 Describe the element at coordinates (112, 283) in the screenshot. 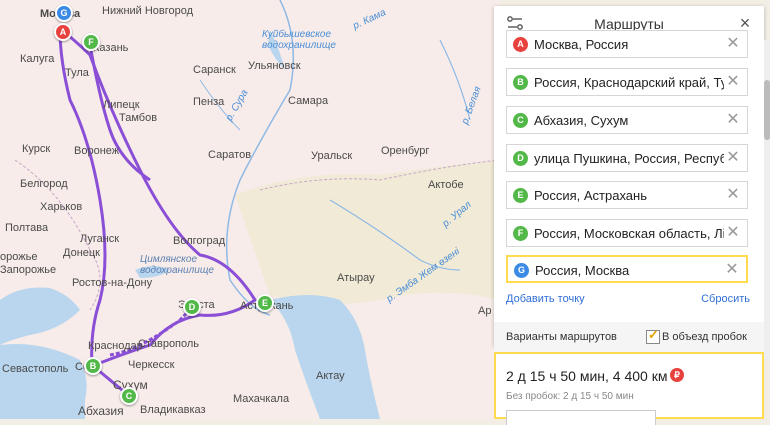

I see `city-rostov: Ростов-на-Дону` at that location.